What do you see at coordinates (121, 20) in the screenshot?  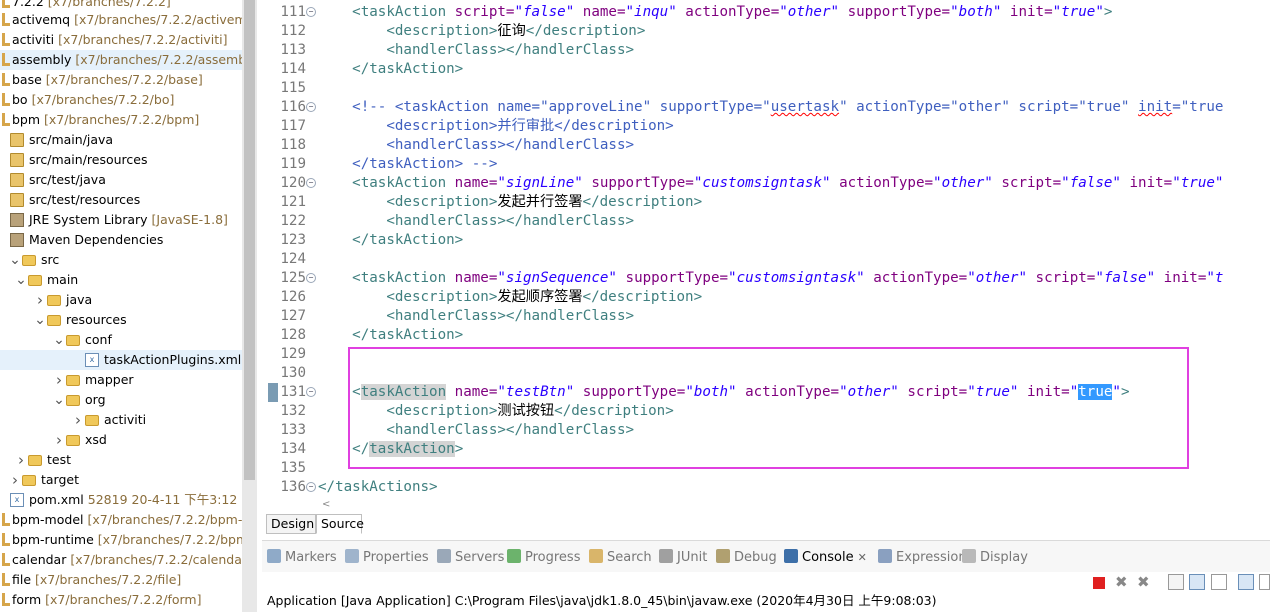 I see `tree-item: activemq [x7/branches/7.2.2/activemq]` at bounding box center [121, 20].